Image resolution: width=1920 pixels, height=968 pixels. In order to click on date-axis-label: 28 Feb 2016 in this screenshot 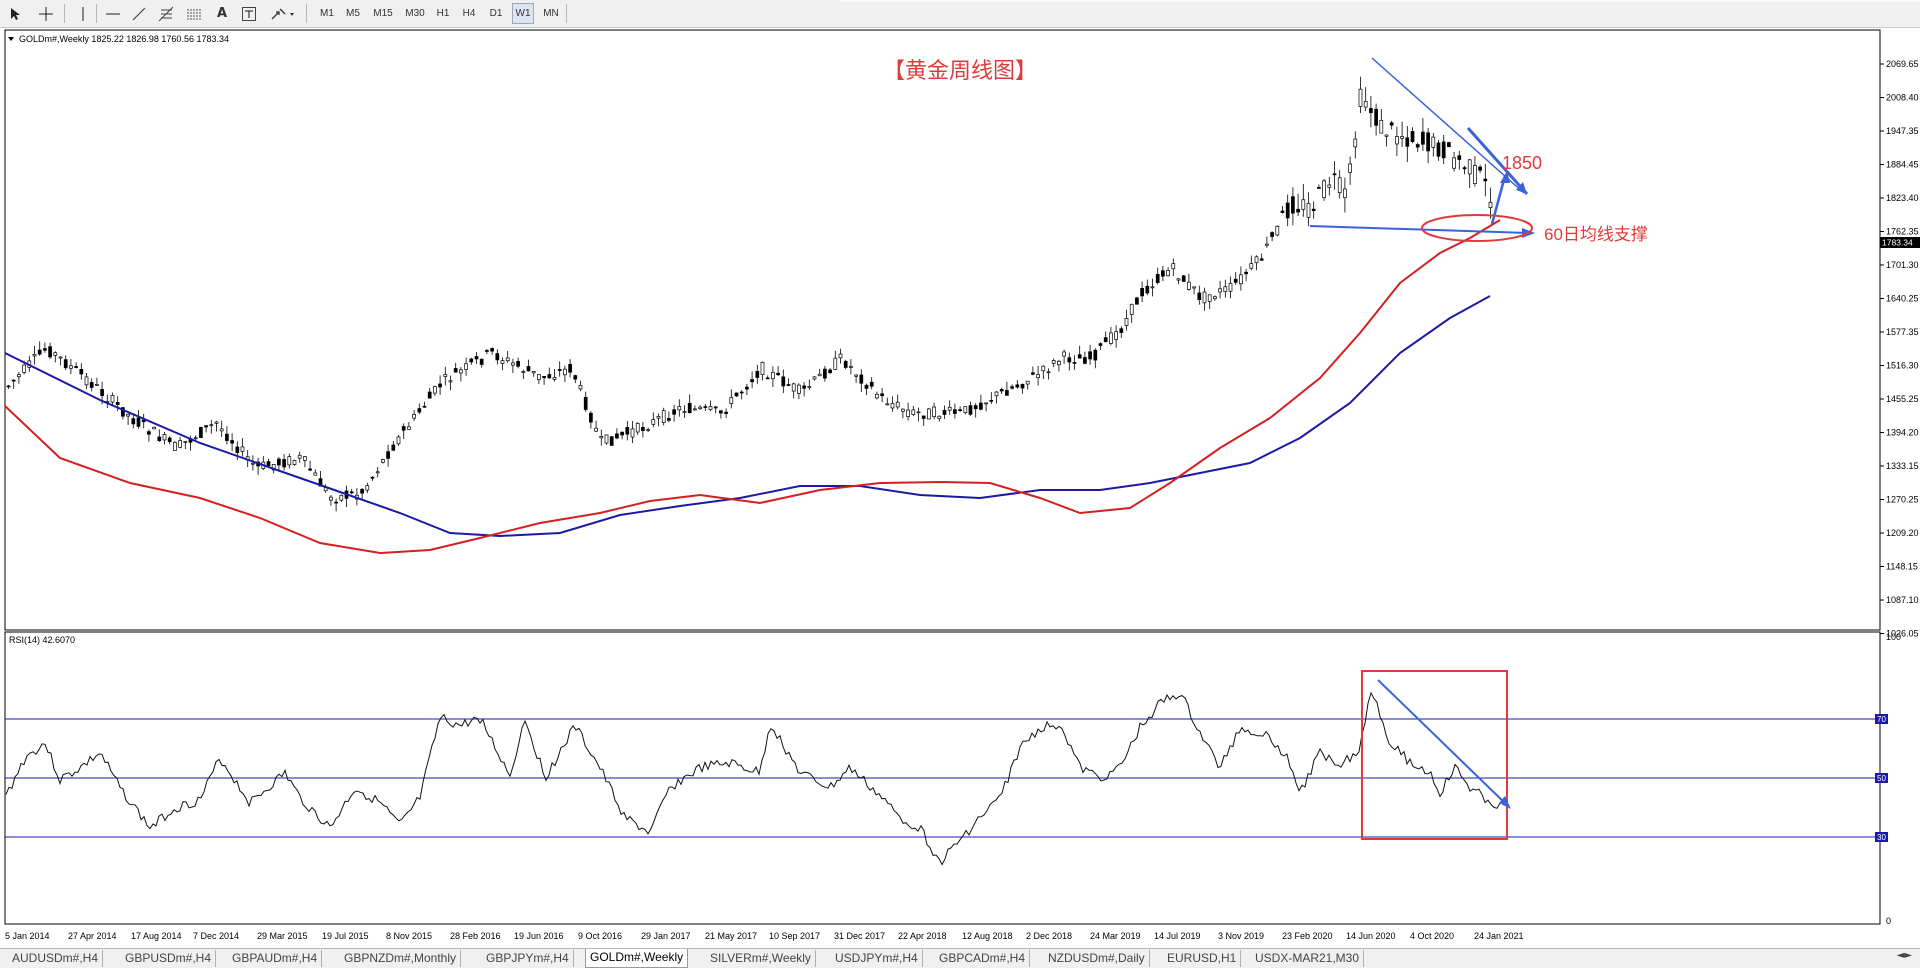, I will do `click(475, 936)`.